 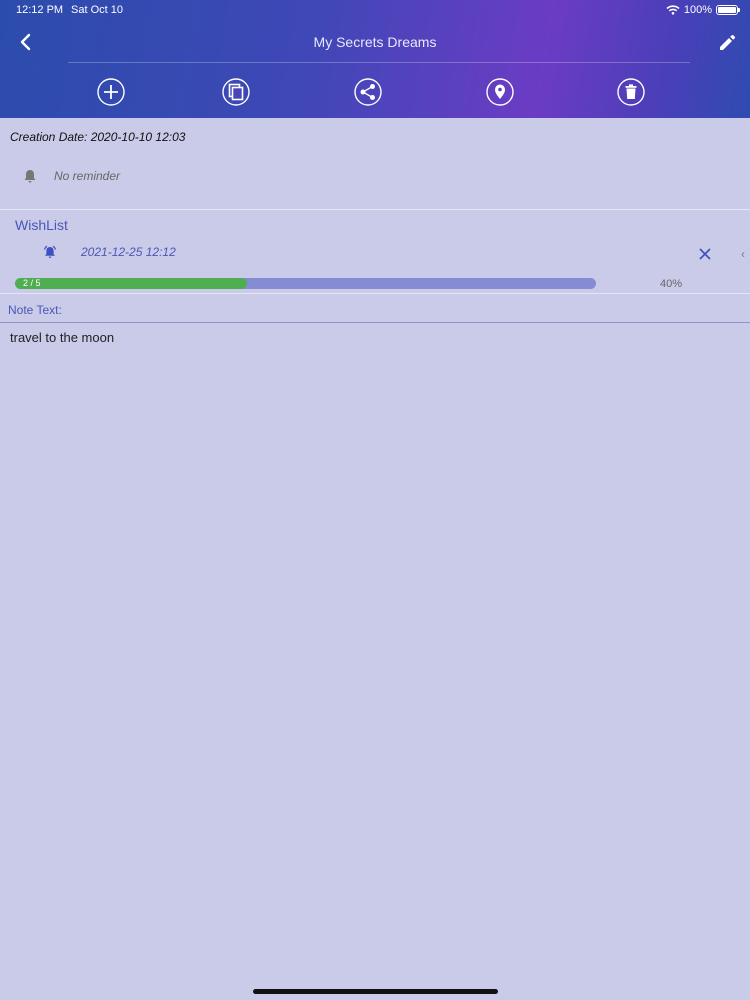 I want to click on status-date: Sat Oct 10, so click(x=97, y=10).